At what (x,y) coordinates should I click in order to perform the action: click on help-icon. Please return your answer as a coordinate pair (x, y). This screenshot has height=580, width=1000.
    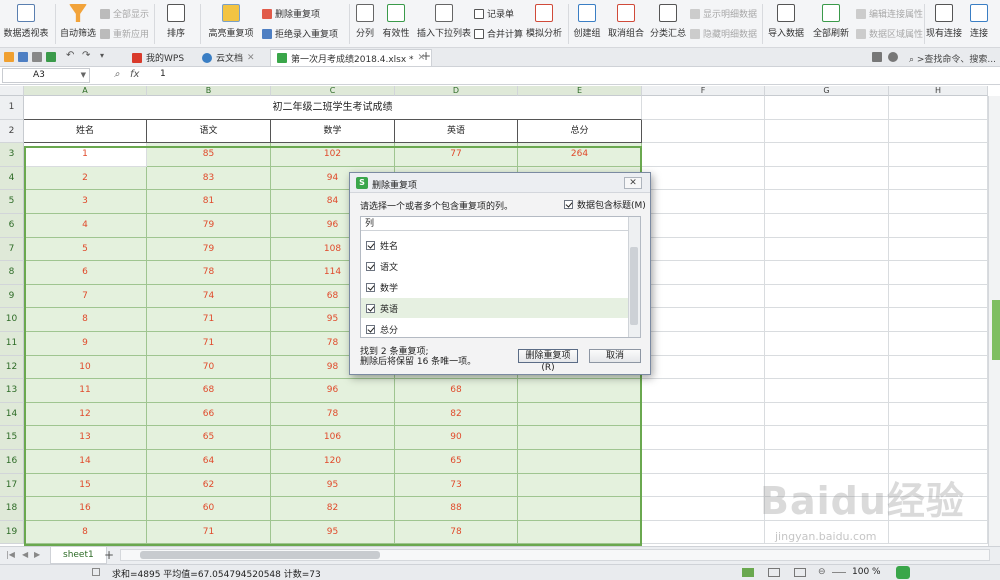
    Looking at the image, I should click on (893, 57).